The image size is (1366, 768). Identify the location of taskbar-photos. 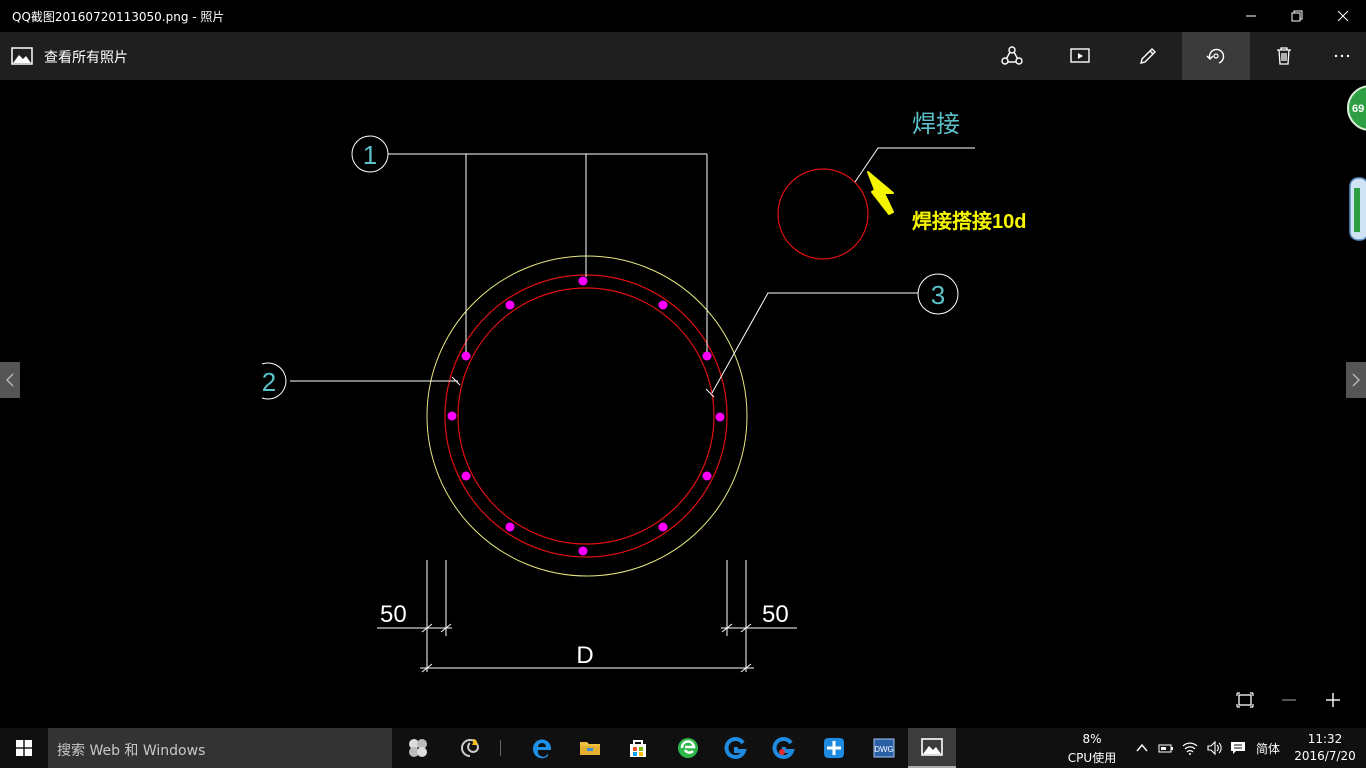
(932, 748).